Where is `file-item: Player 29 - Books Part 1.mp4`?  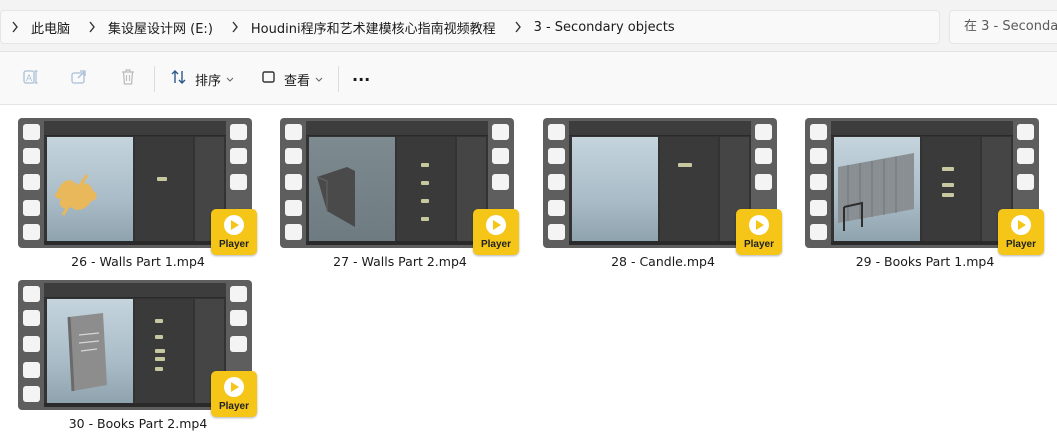
file-item: Player 29 - Books Part 1.mp4 is located at coordinates (917, 187).